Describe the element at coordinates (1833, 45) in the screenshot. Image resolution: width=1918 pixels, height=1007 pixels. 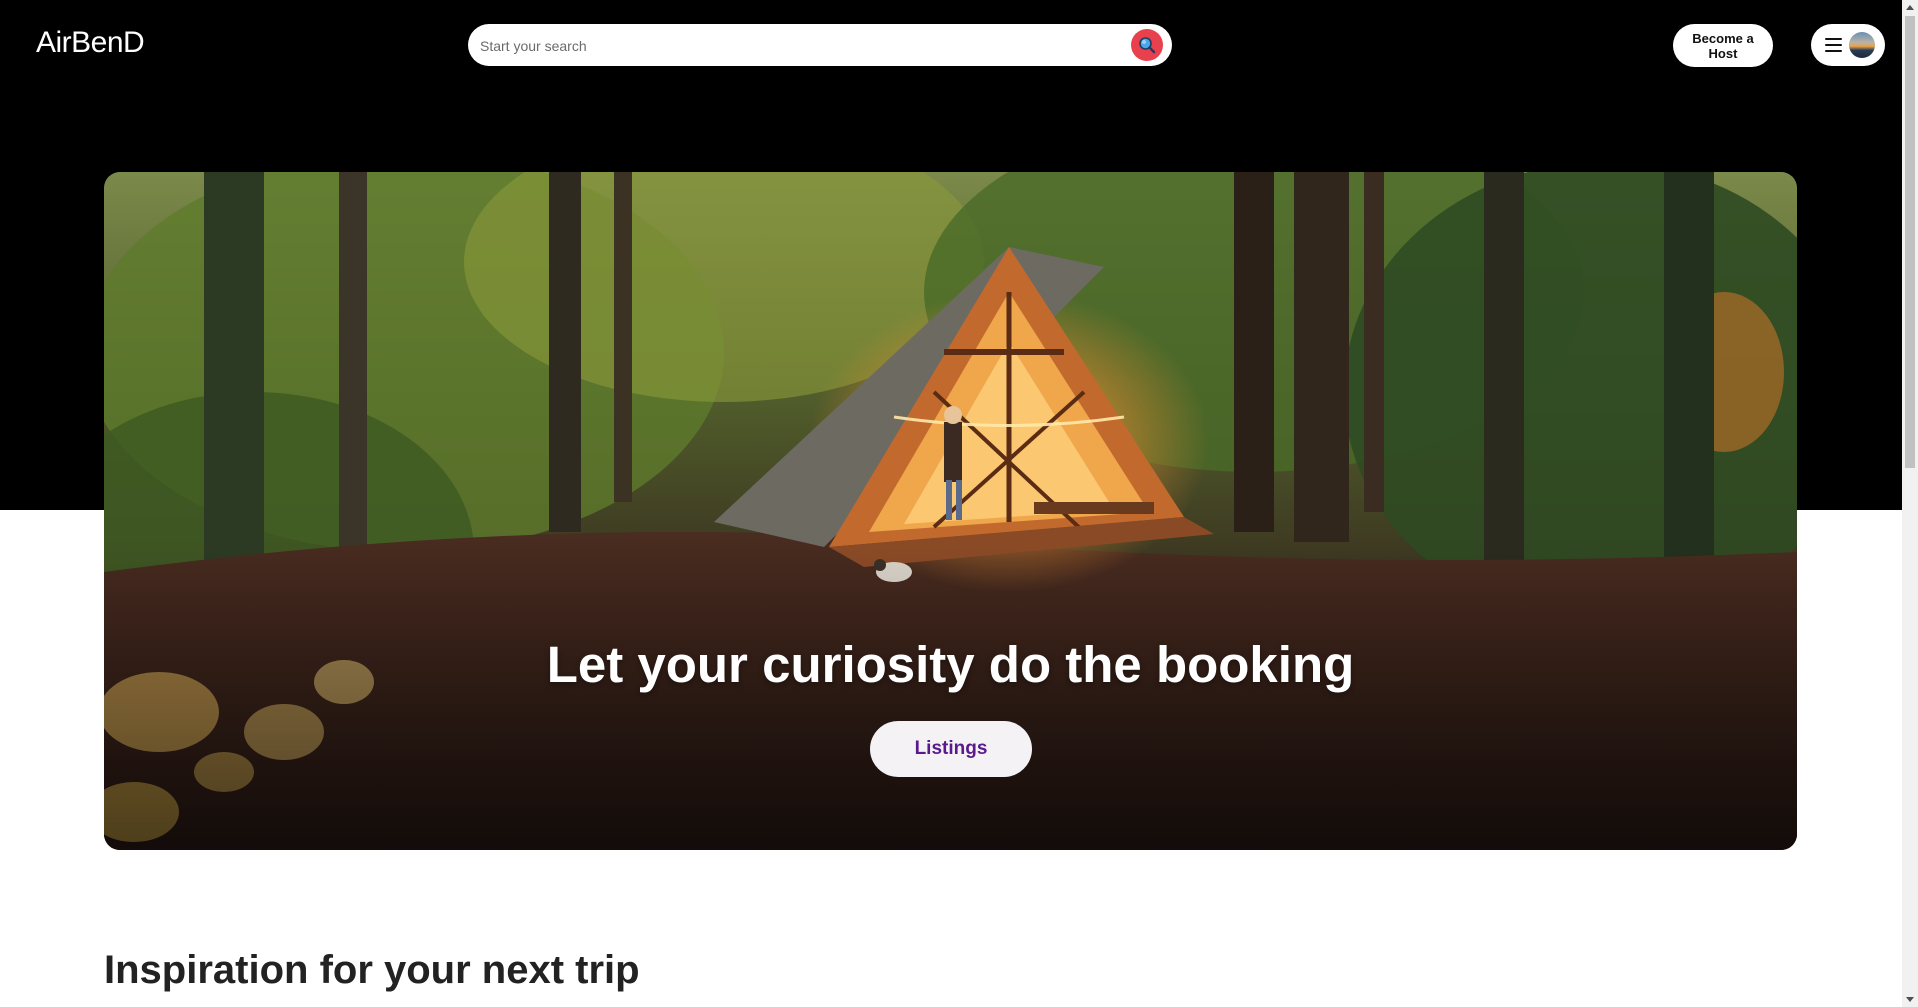
I see `hamburger-icon` at that location.